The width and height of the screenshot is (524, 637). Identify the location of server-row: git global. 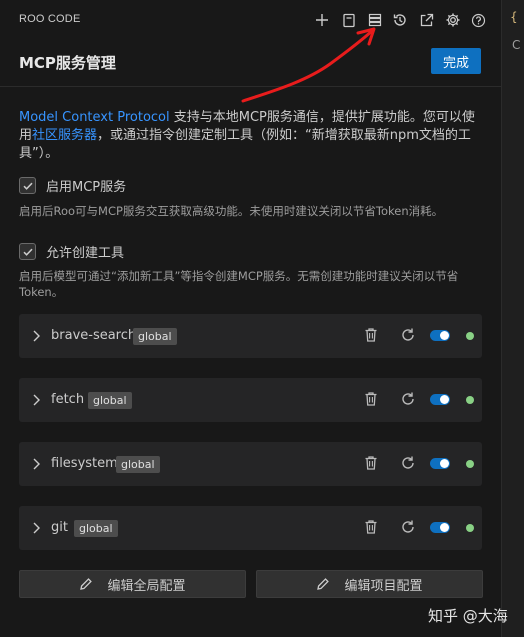
(250, 528).